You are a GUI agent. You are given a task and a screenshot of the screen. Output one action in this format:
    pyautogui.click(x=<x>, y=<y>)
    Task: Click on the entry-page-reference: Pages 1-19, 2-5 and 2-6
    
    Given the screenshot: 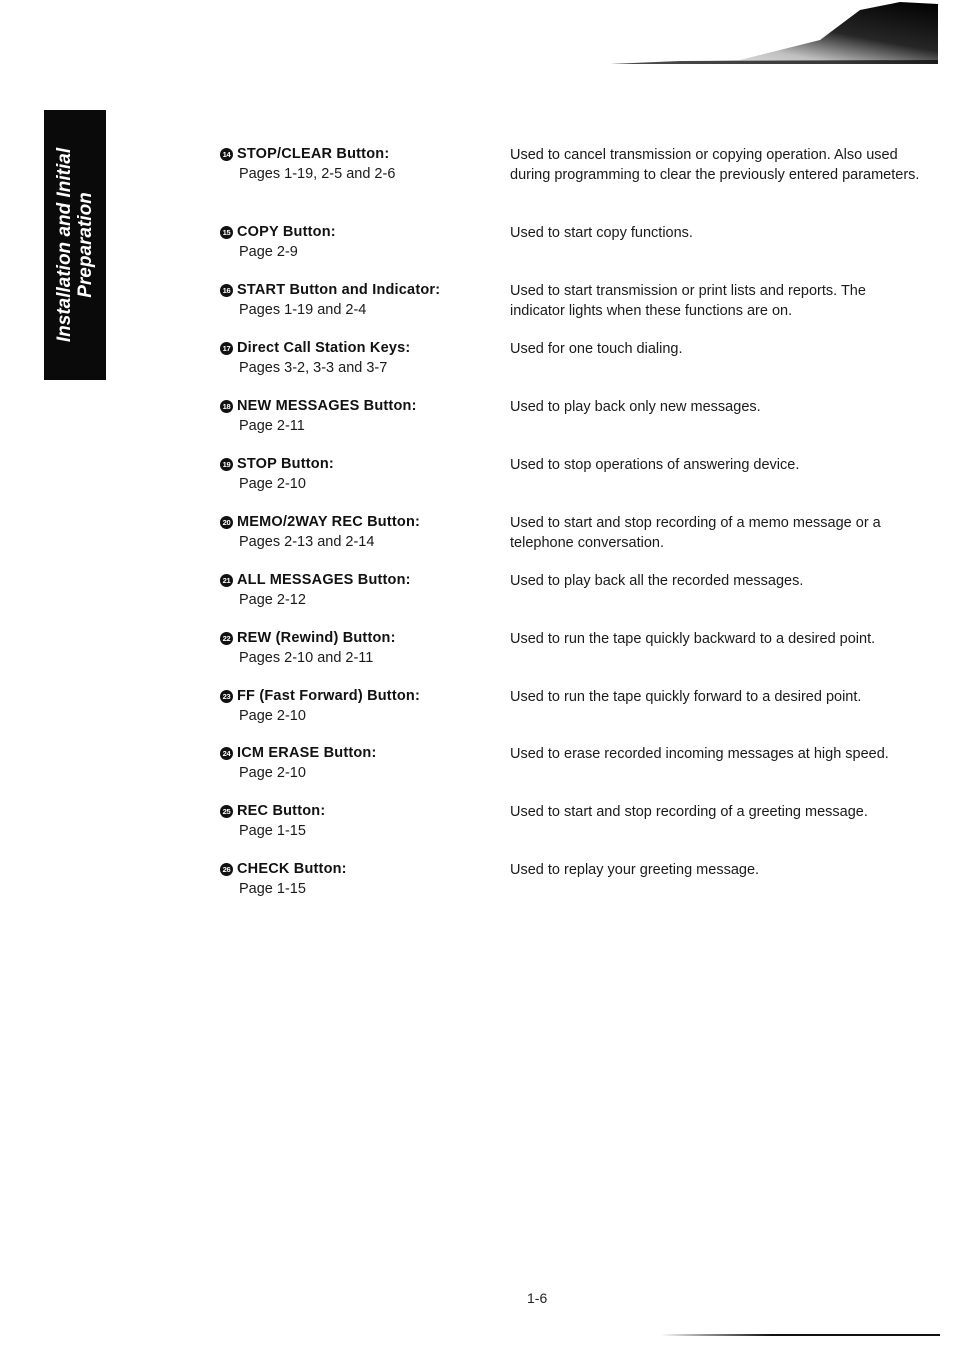 What is the action you would take?
    pyautogui.click(x=317, y=174)
    